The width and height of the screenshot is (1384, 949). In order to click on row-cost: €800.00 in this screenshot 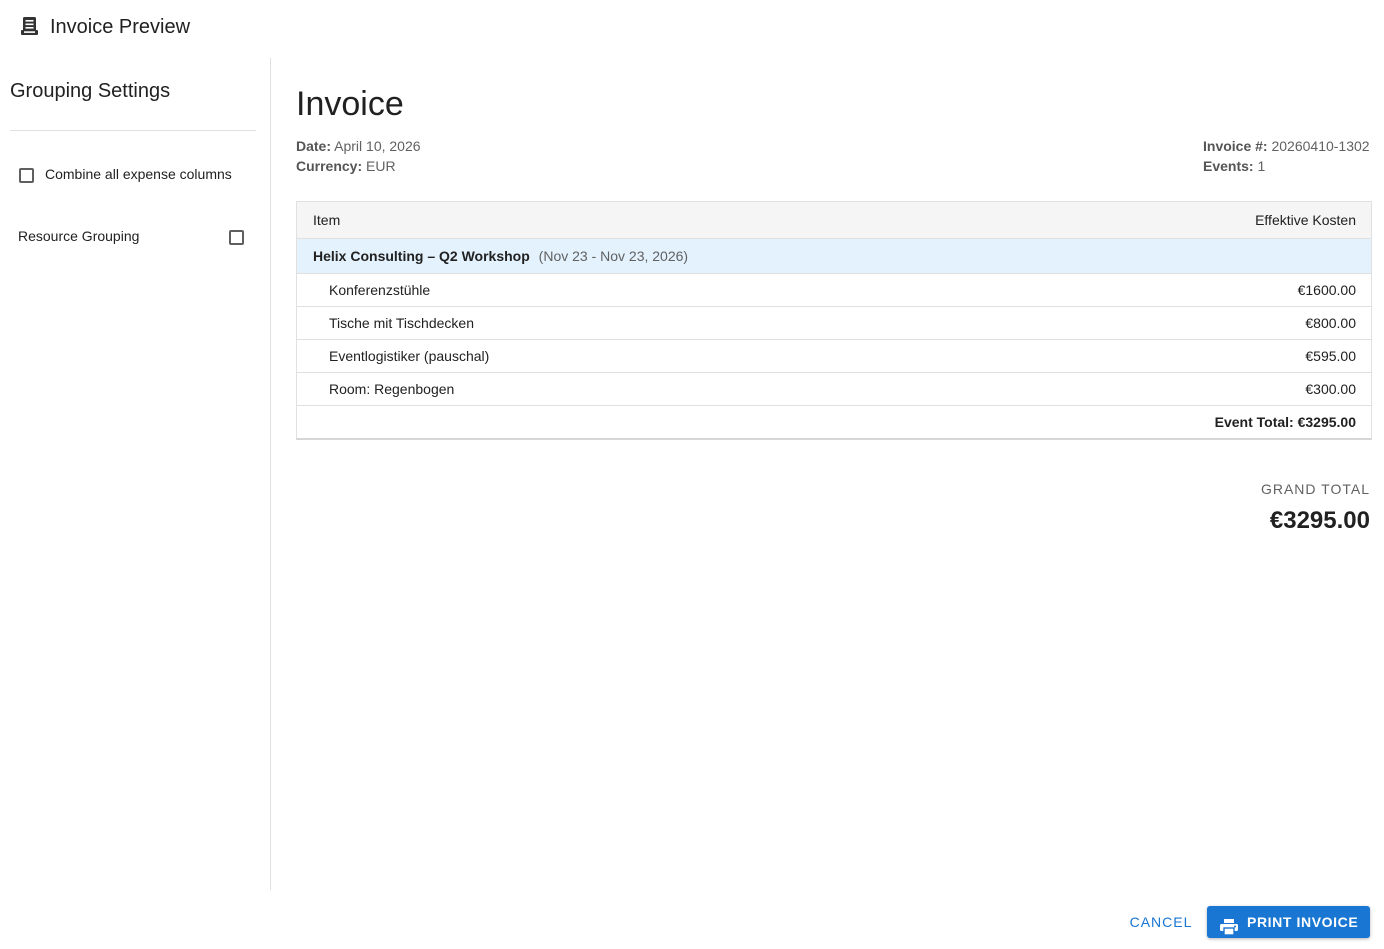, I will do `click(1330, 323)`.